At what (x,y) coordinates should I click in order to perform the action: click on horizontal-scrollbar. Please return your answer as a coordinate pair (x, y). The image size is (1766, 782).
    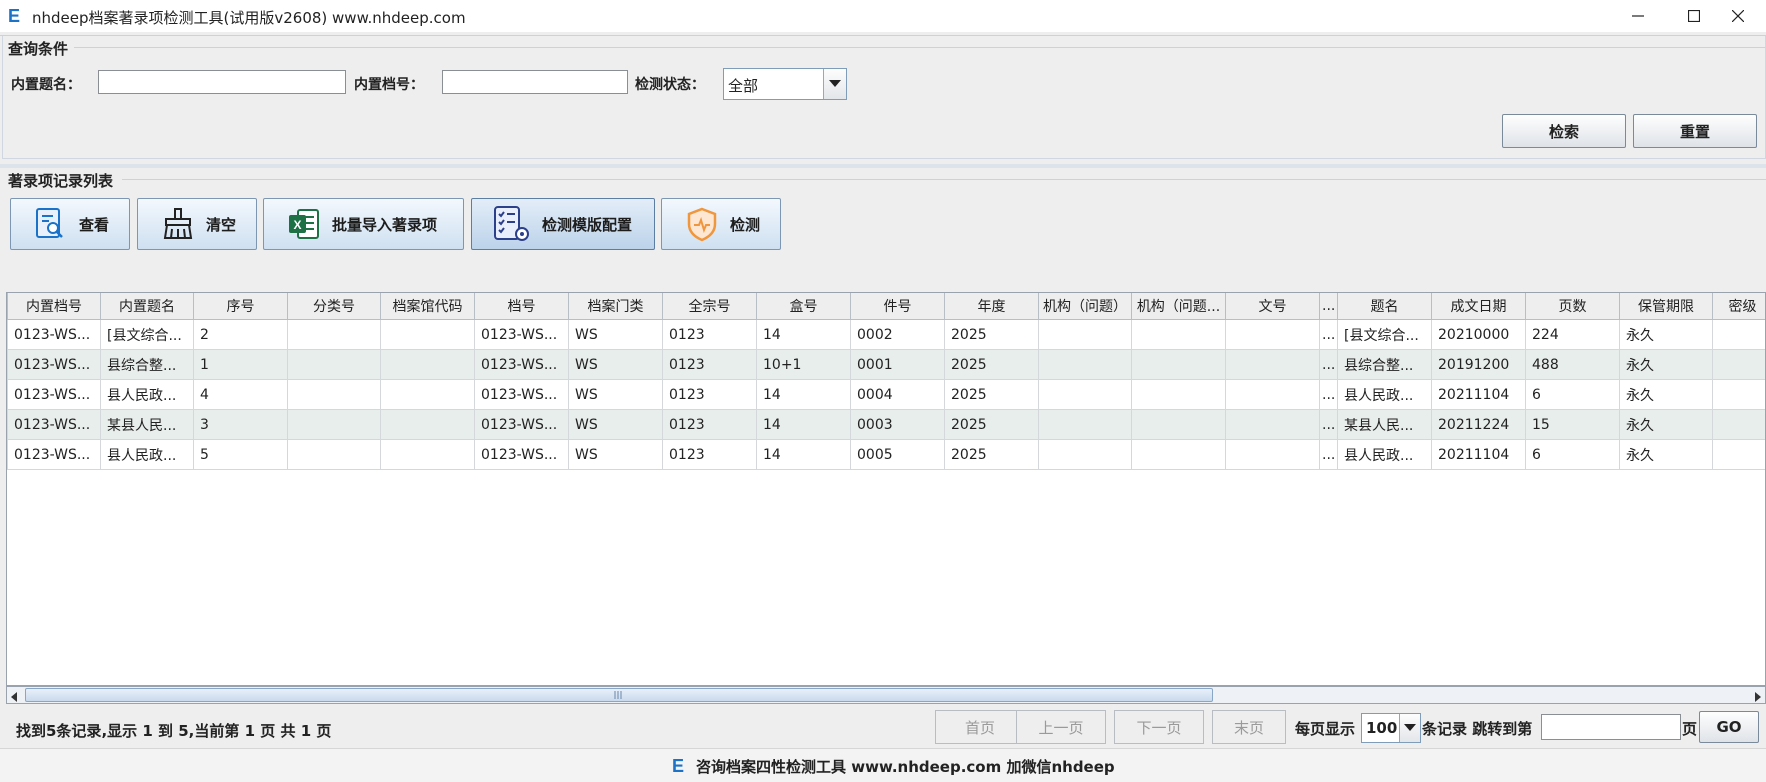
    Looking at the image, I should click on (886, 695).